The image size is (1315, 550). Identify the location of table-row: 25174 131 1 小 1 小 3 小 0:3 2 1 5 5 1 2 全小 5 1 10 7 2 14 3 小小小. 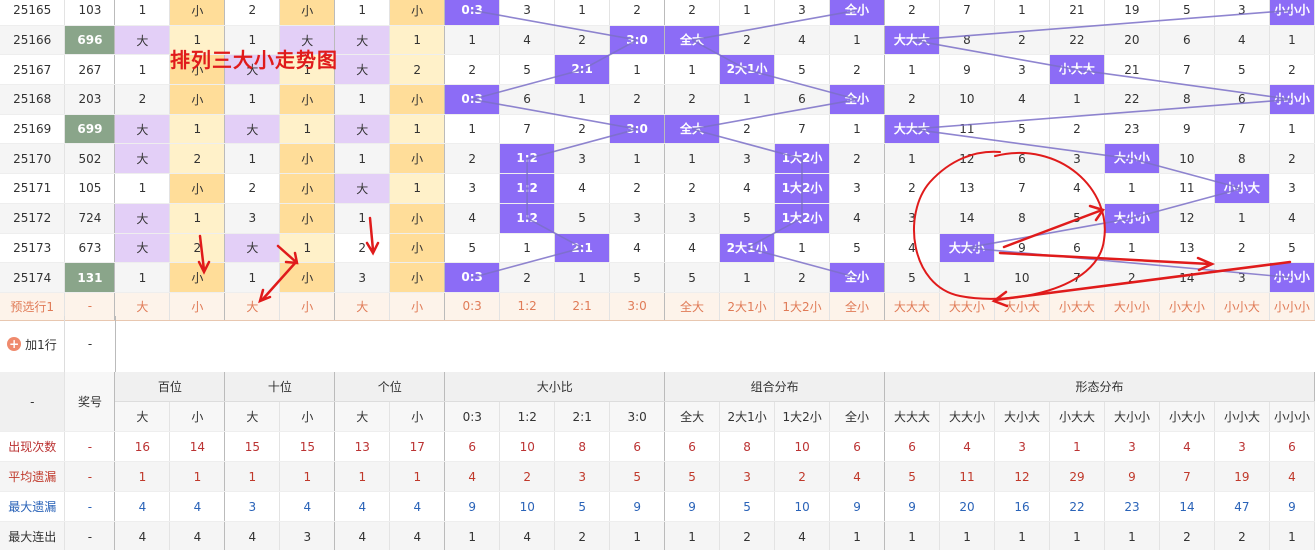
(657, 277).